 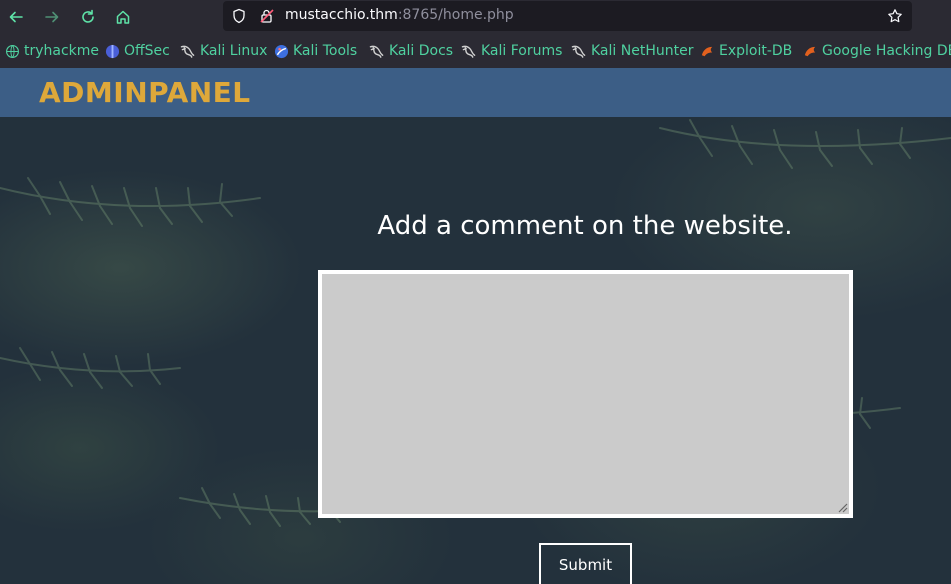 What do you see at coordinates (522, 51) in the screenshot?
I see `bookmark-label: Kali Forums` at bounding box center [522, 51].